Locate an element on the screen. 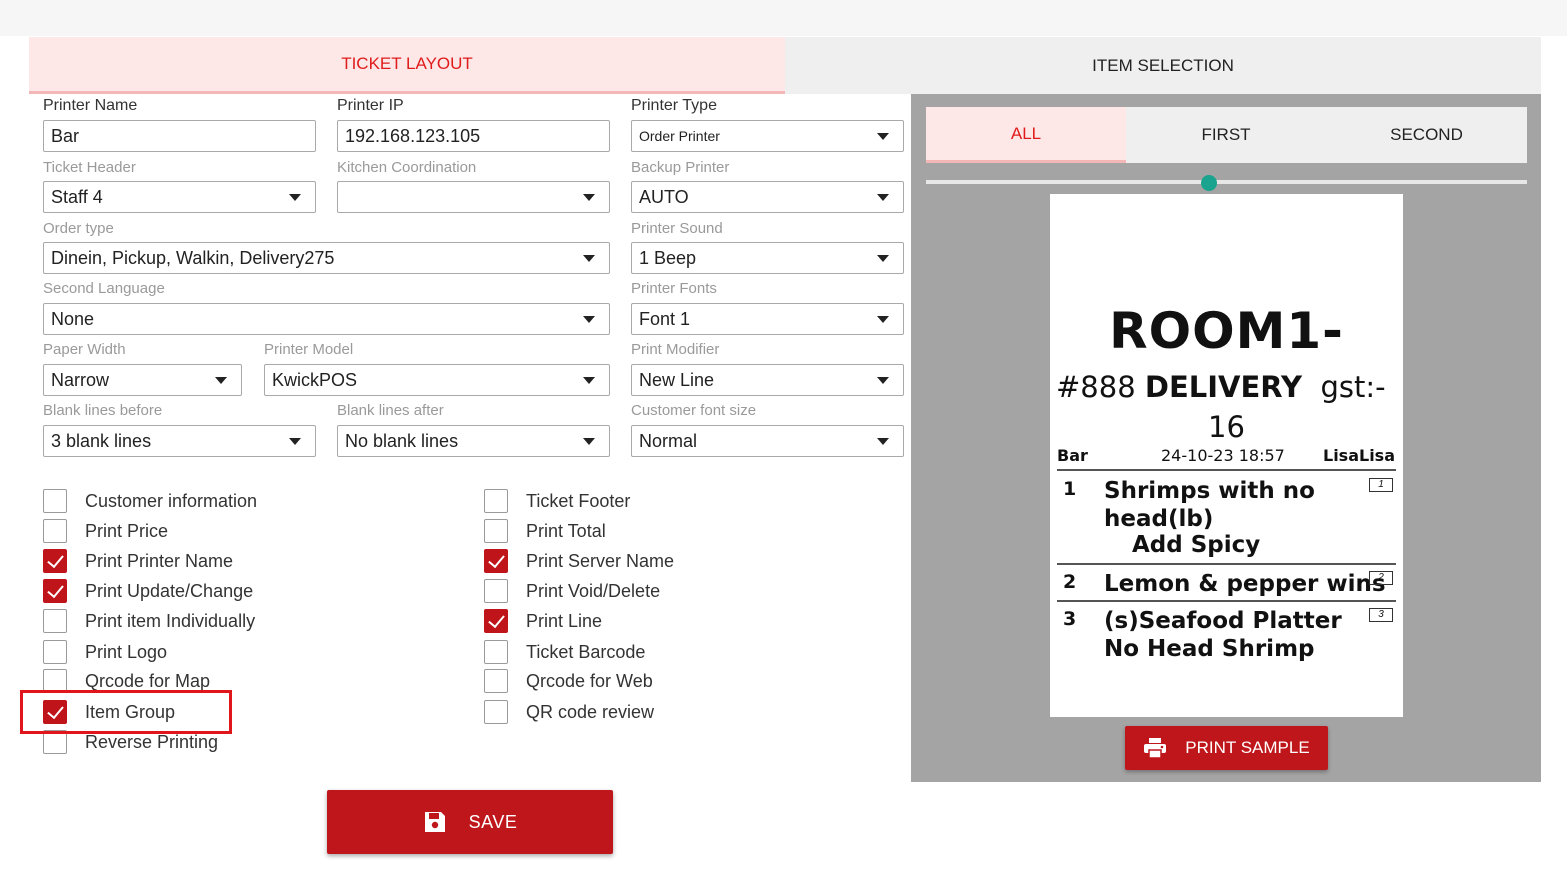 This screenshot has width=1567, height=882. tab-all: ALL is located at coordinates (1026, 135).